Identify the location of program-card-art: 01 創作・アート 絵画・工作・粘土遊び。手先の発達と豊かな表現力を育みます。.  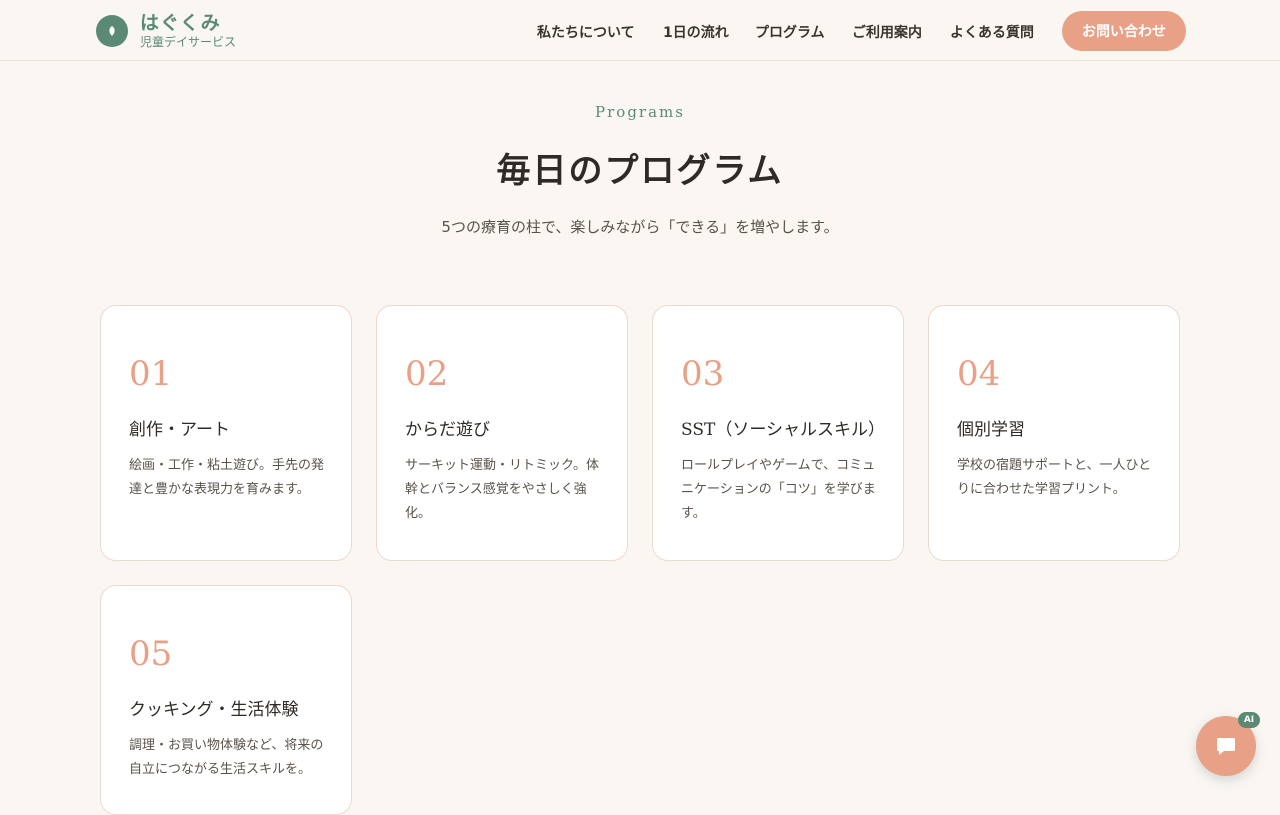
(226, 433).